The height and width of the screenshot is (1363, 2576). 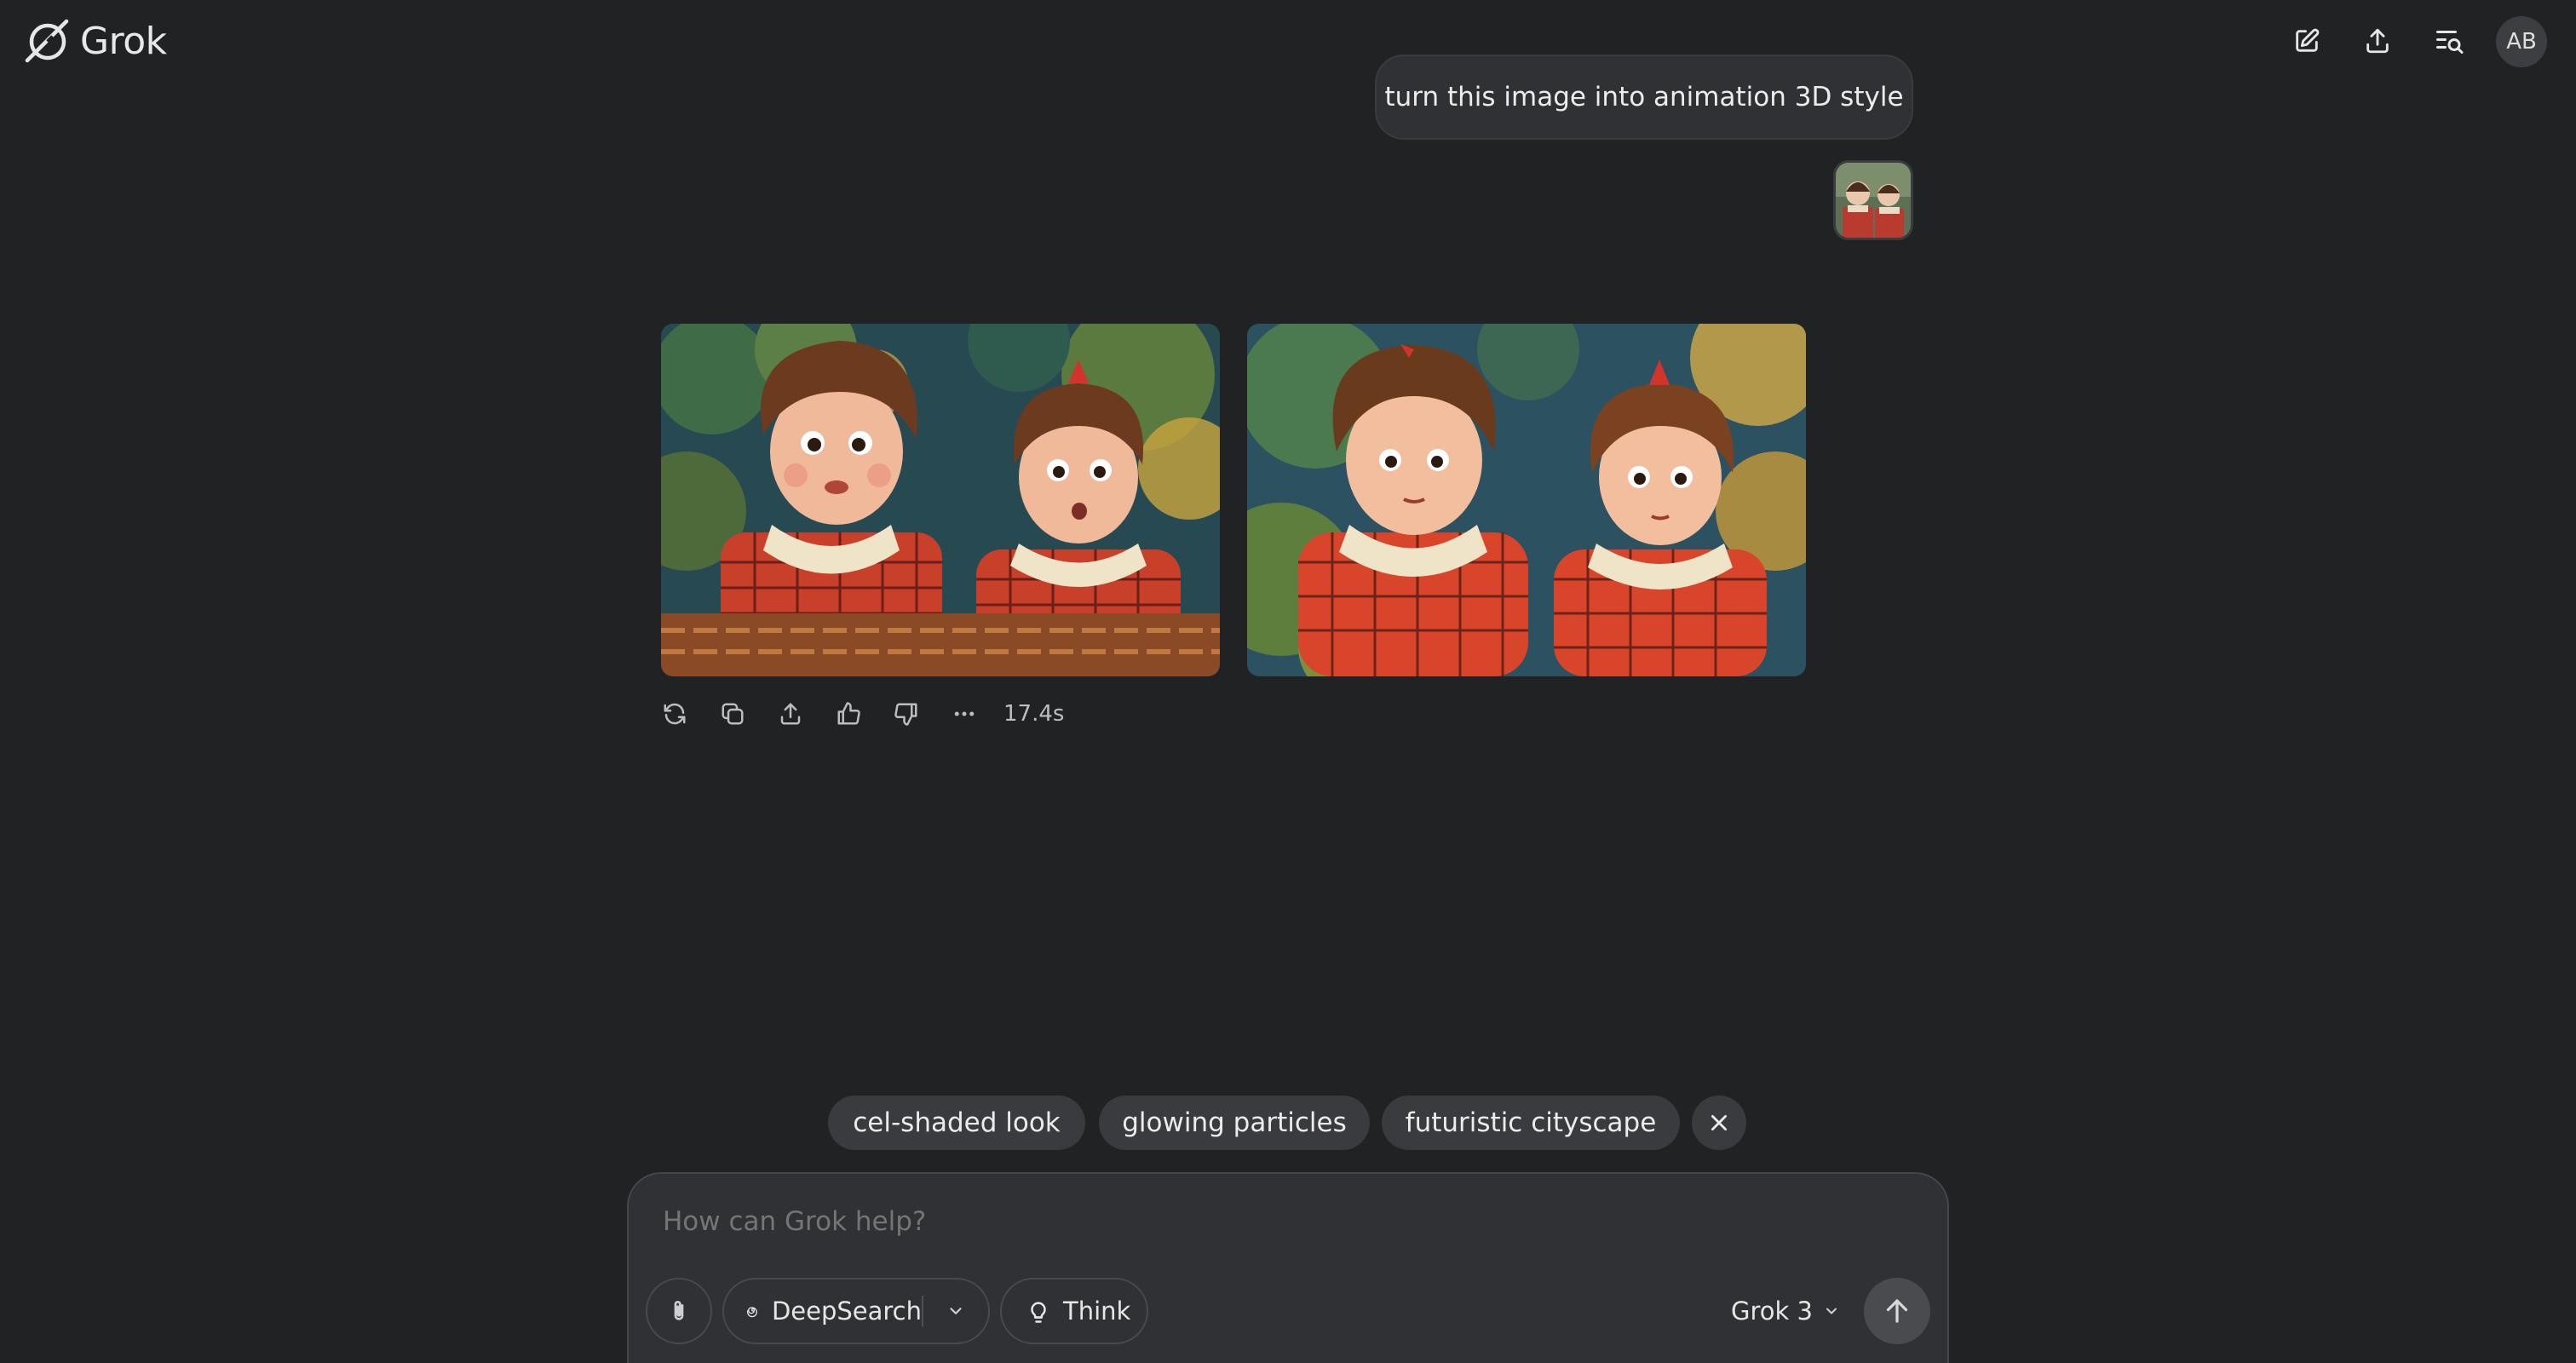 What do you see at coordinates (47, 41) in the screenshot?
I see `grok-logo-icon` at bounding box center [47, 41].